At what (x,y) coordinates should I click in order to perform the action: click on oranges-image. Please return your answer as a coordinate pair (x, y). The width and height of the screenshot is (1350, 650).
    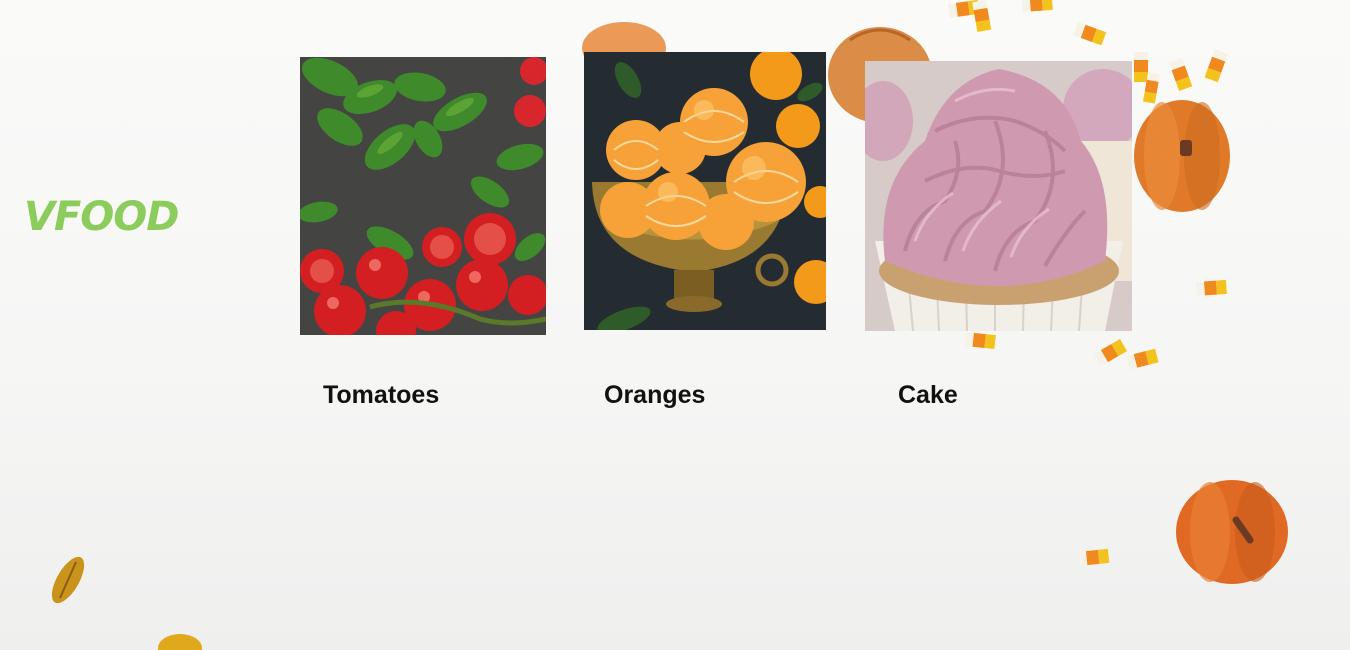
    Looking at the image, I should click on (705, 191).